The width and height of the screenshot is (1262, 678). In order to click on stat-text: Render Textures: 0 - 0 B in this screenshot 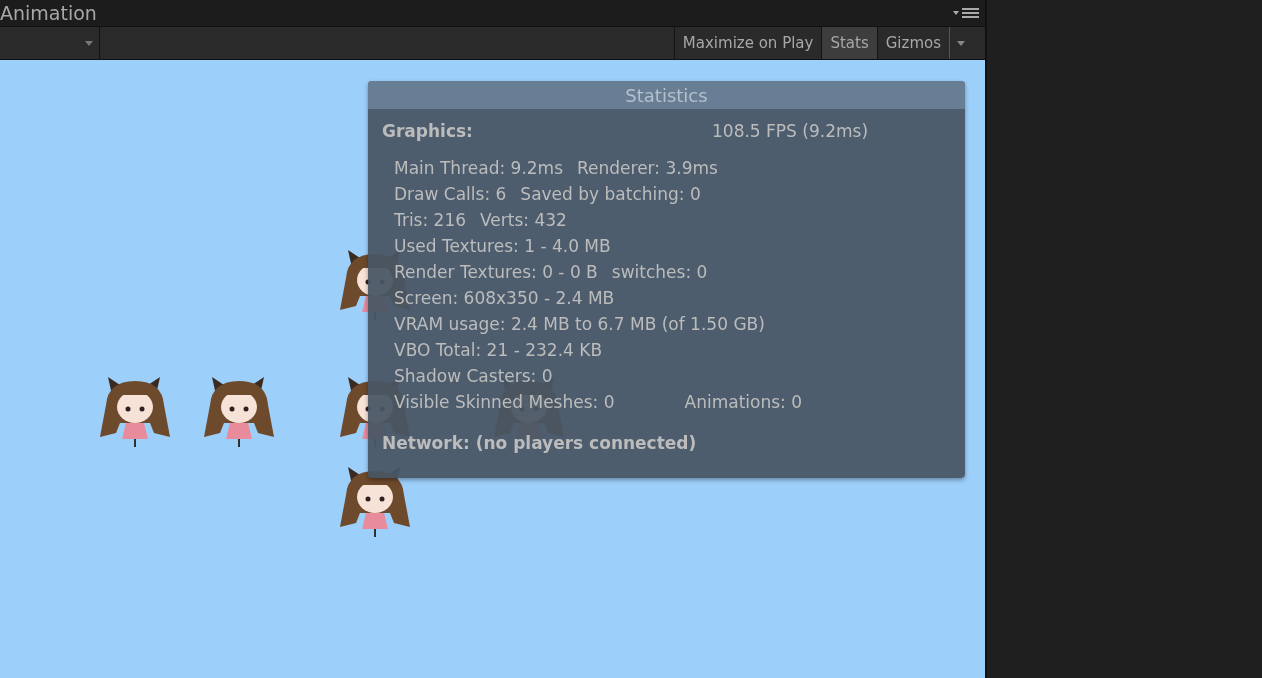, I will do `click(496, 272)`.